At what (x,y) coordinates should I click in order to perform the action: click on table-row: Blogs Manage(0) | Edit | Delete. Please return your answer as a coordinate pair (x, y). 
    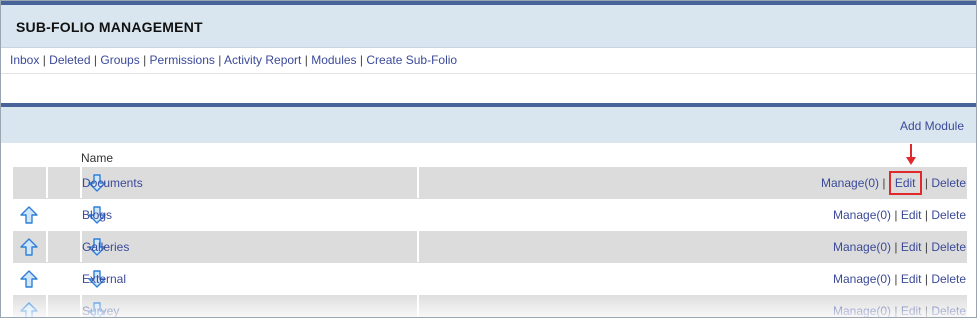
    Looking at the image, I should click on (490, 215).